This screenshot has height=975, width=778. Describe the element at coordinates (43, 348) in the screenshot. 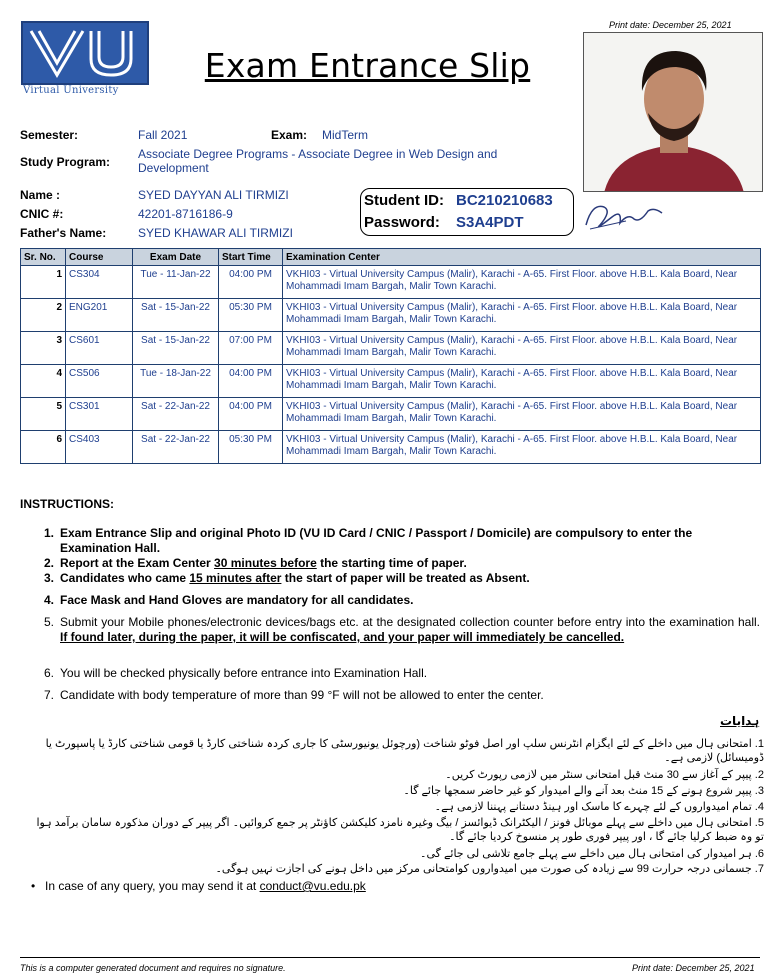

I see `cell-sr-no: 3` at that location.